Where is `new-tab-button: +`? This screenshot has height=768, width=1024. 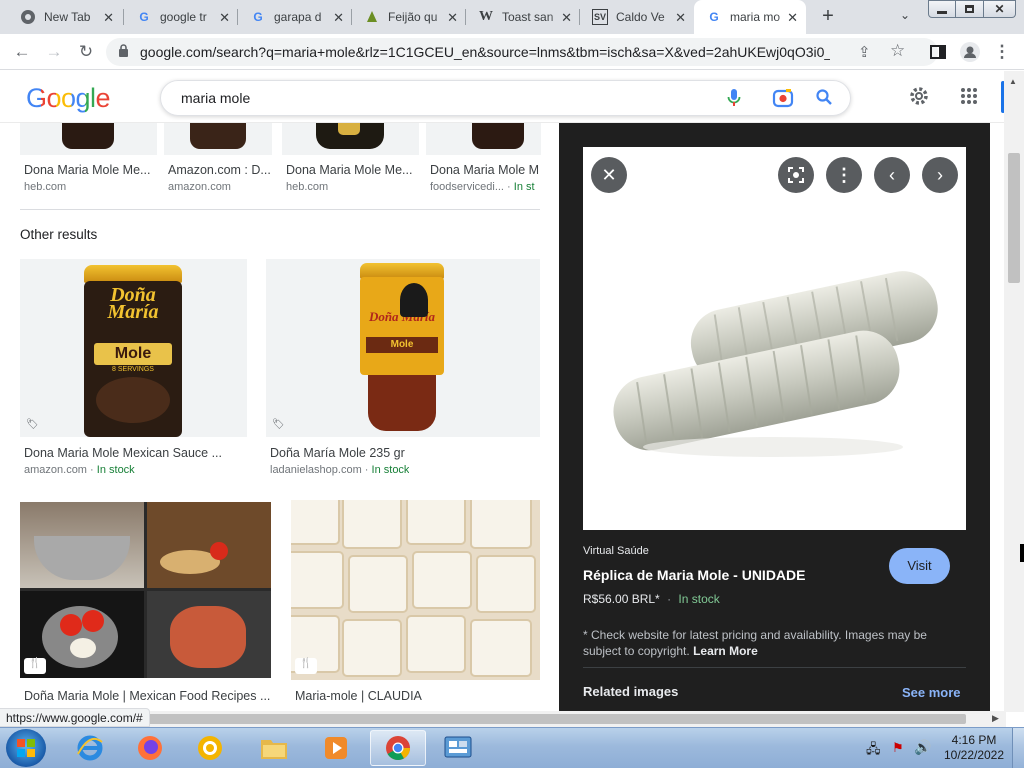
new-tab-button: + is located at coordinates (828, 16).